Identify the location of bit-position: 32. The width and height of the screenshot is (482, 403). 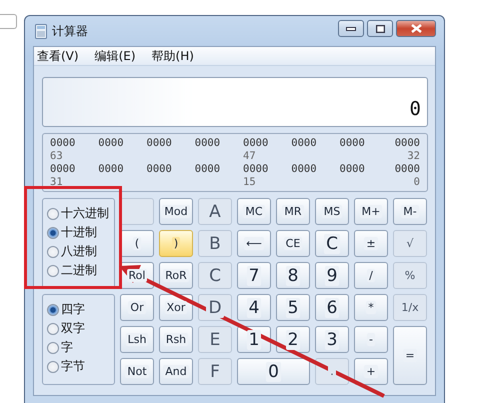
(413, 156).